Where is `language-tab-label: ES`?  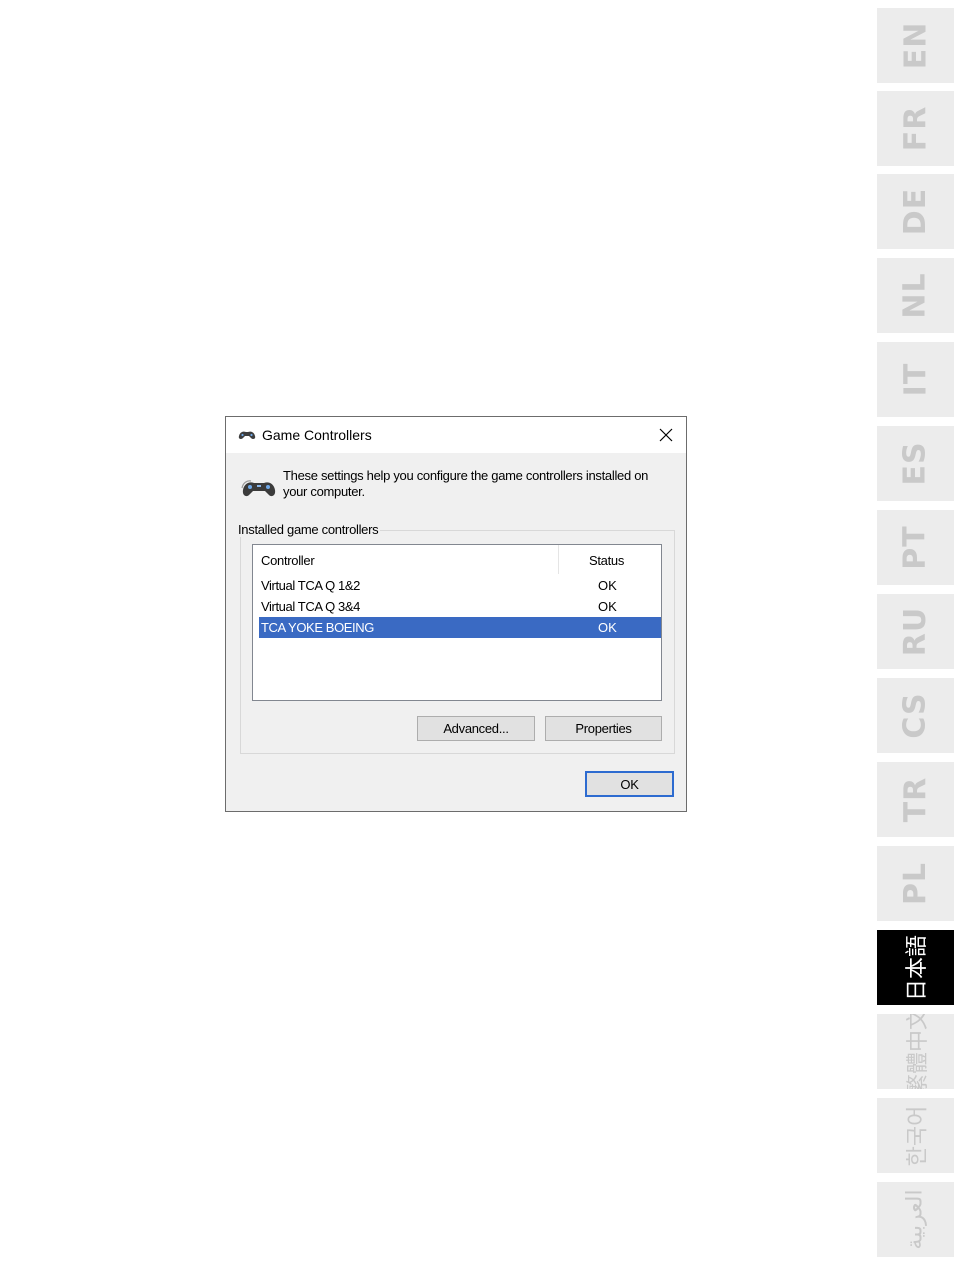
language-tab-label: ES is located at coordinates (915, 463).